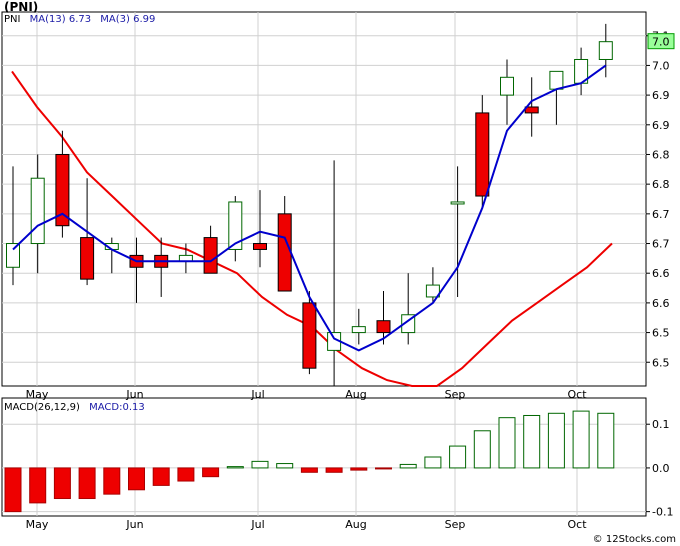  Describe the element at coordinates (661, 65) in the screenshot. I see `price-tick-label: 7.0` at that location.